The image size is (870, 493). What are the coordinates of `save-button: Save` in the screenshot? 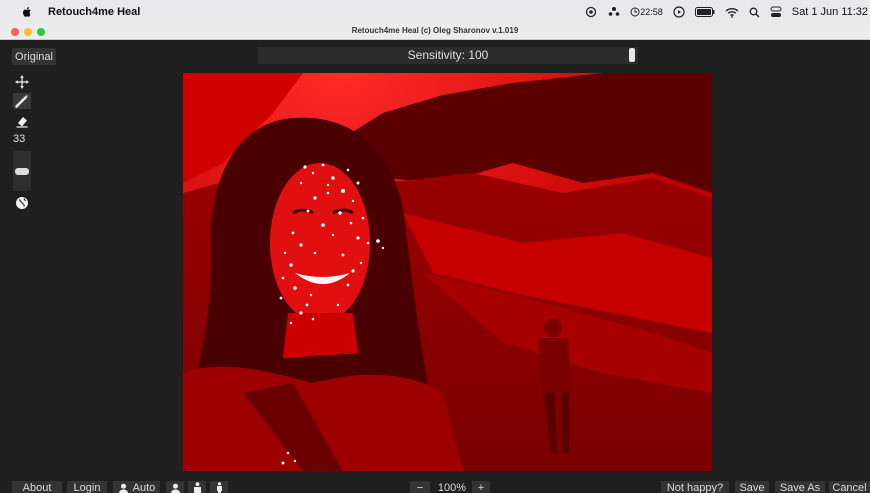 It's located at (752, 487).